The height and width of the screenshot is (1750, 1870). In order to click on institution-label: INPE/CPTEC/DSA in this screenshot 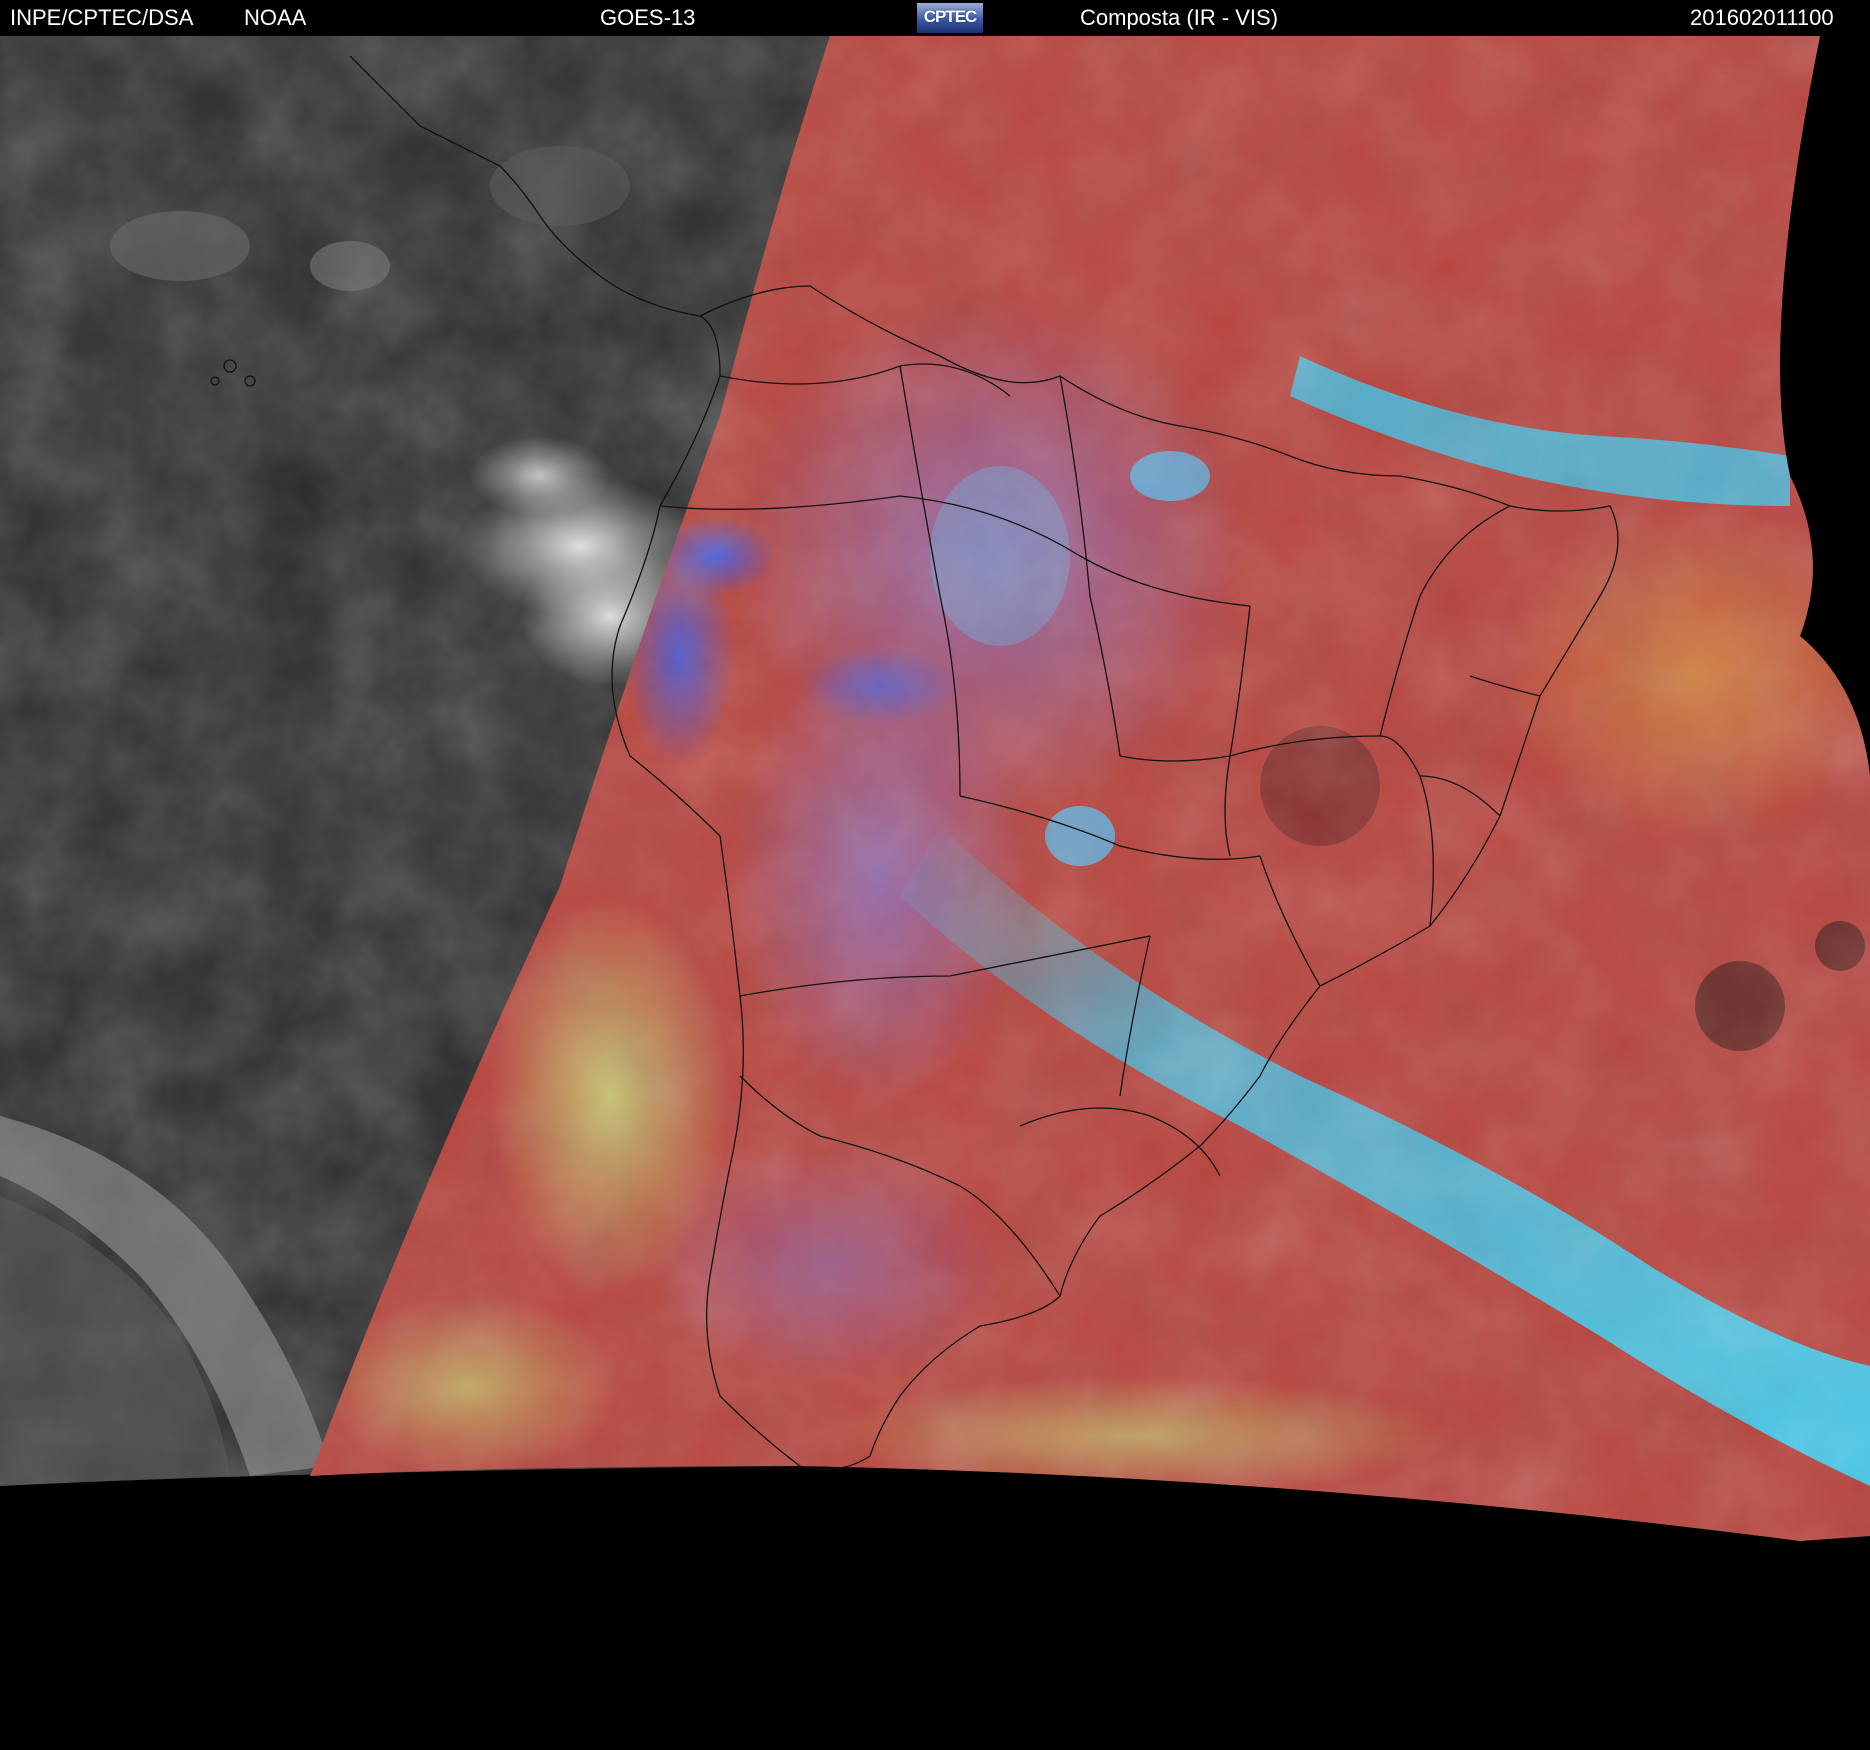, I will do `click(102, 17)`.